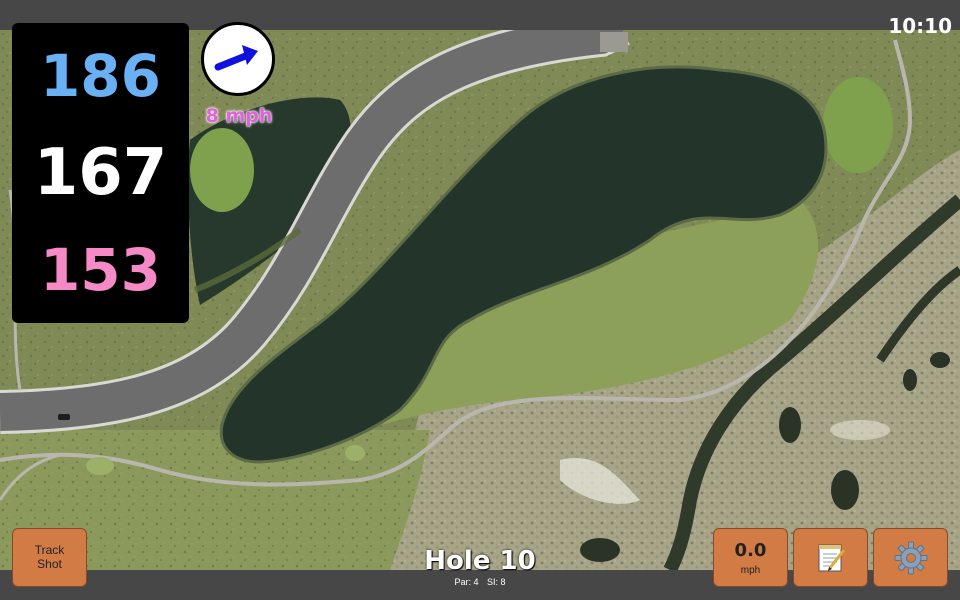 This screenshot has height=600, width=960. Describe the element at coordinates (239, 116) in the screenshot. I see `wind-speed: 8 mph` at that location.